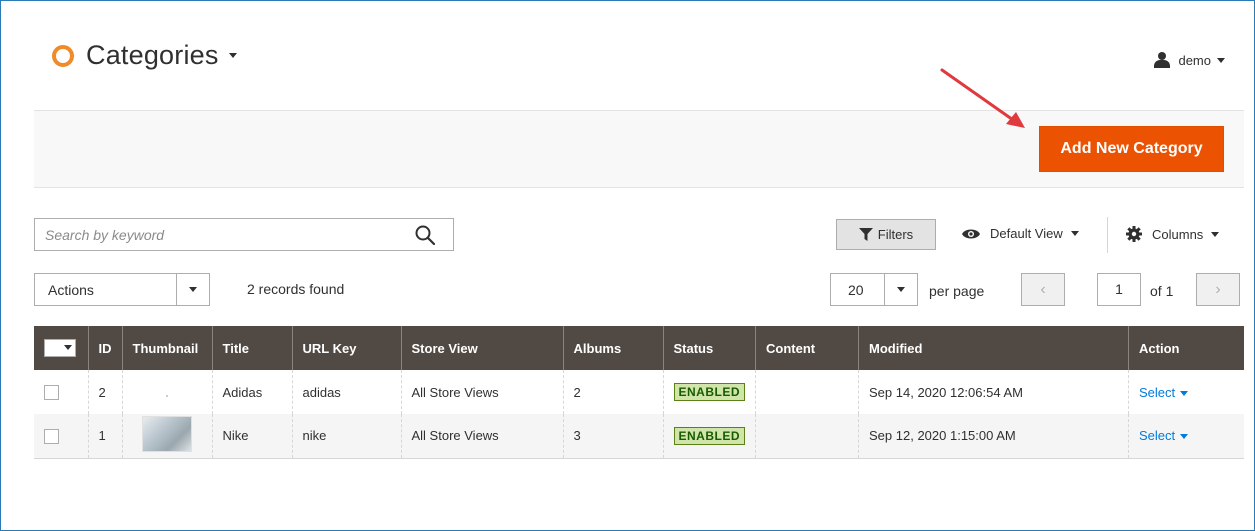  Describe the element at coordinates (639, 149) in the screenshot. I see `page-actions-bar: Add New Category` at that location.